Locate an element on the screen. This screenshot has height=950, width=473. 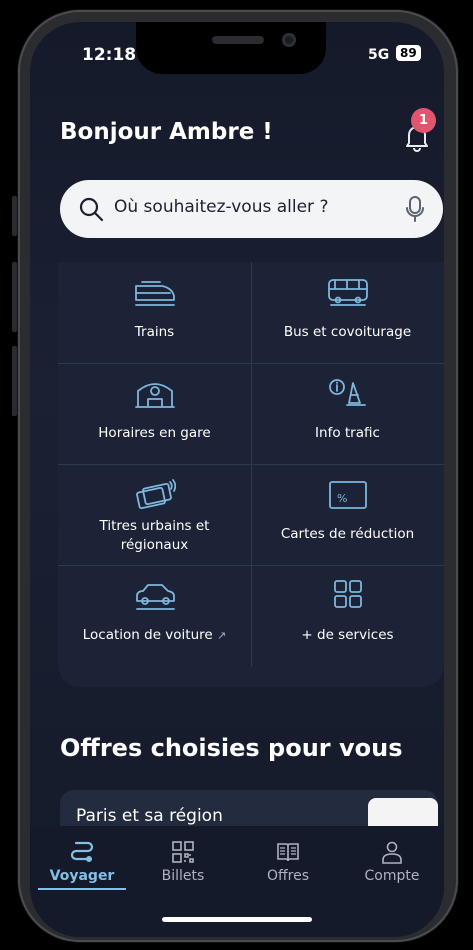
side-button is located at coordinates (14, 216).